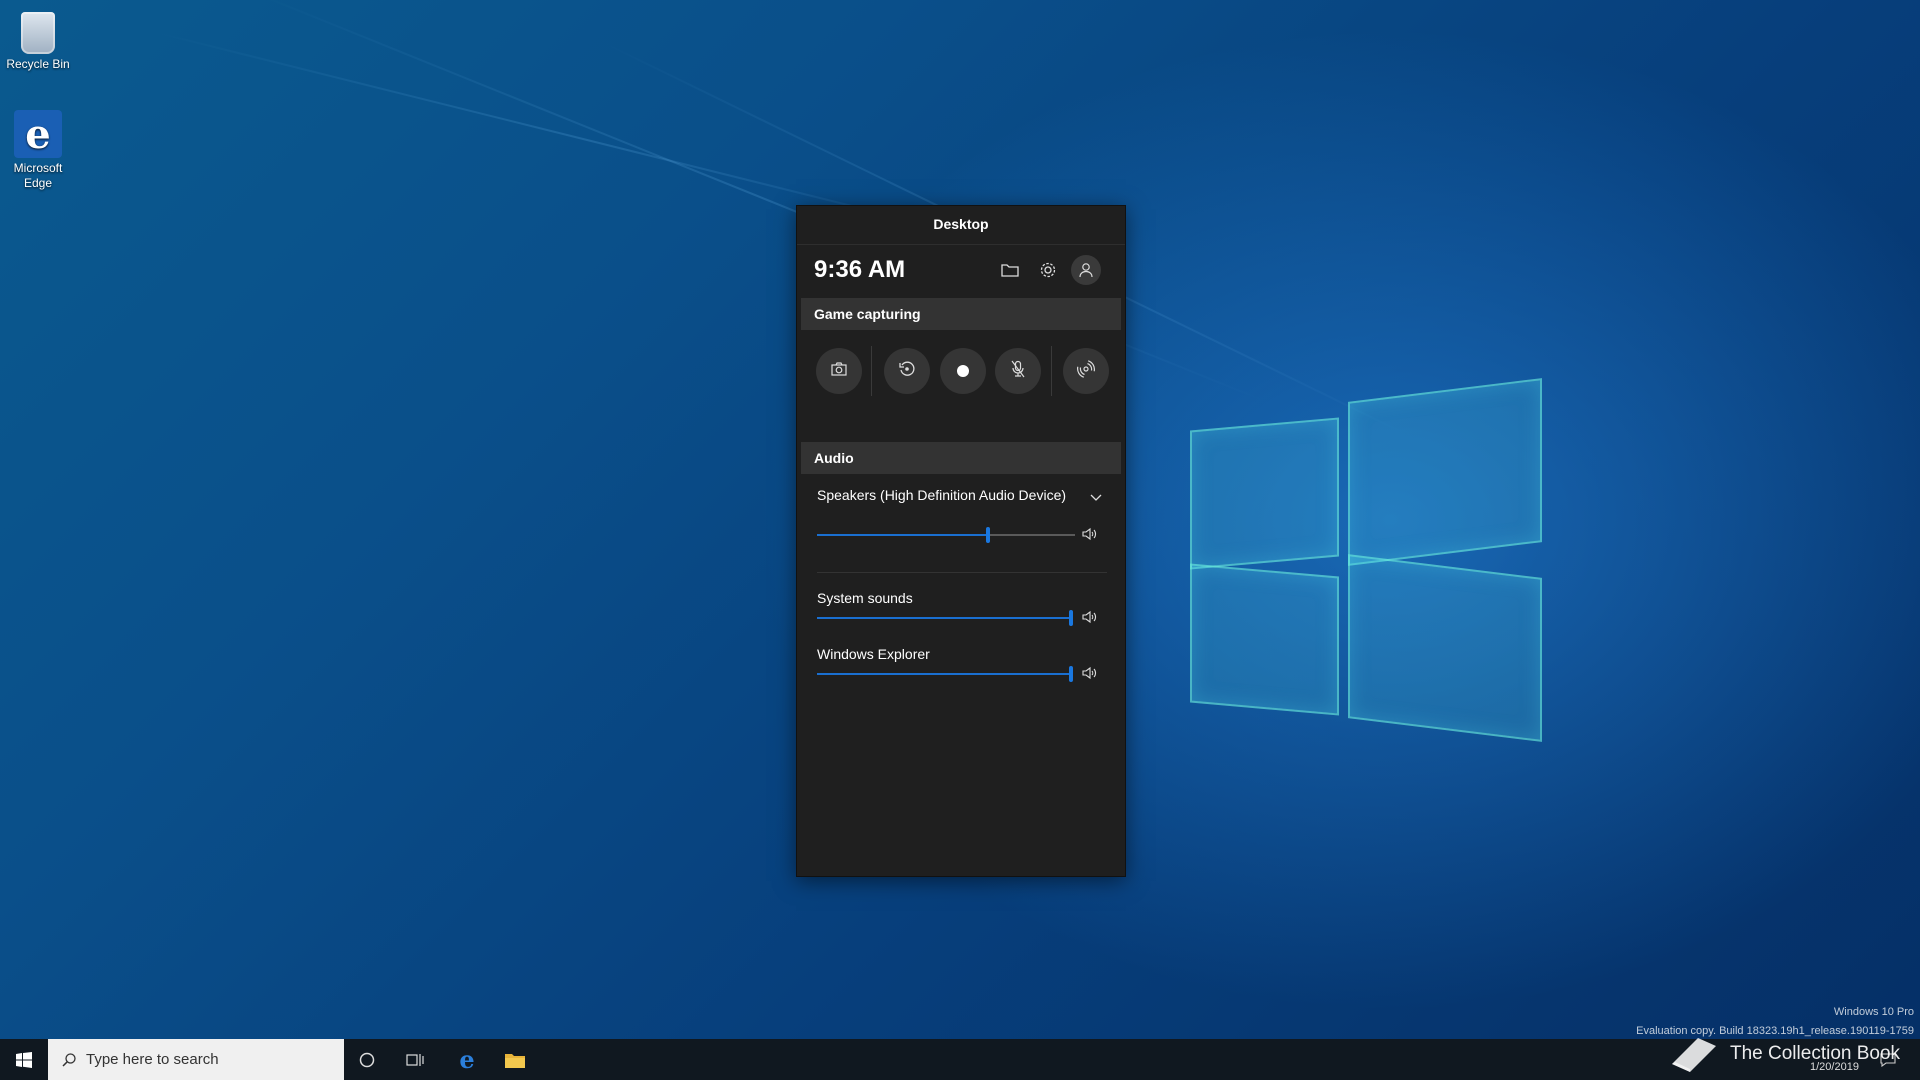 Image resolution: width=1920 pixels, height=1080 pixels. What do you see at coordinates (961, 224) in the screenshot?
I see `panel-title: Desktop` at bounding box center [961, 224].